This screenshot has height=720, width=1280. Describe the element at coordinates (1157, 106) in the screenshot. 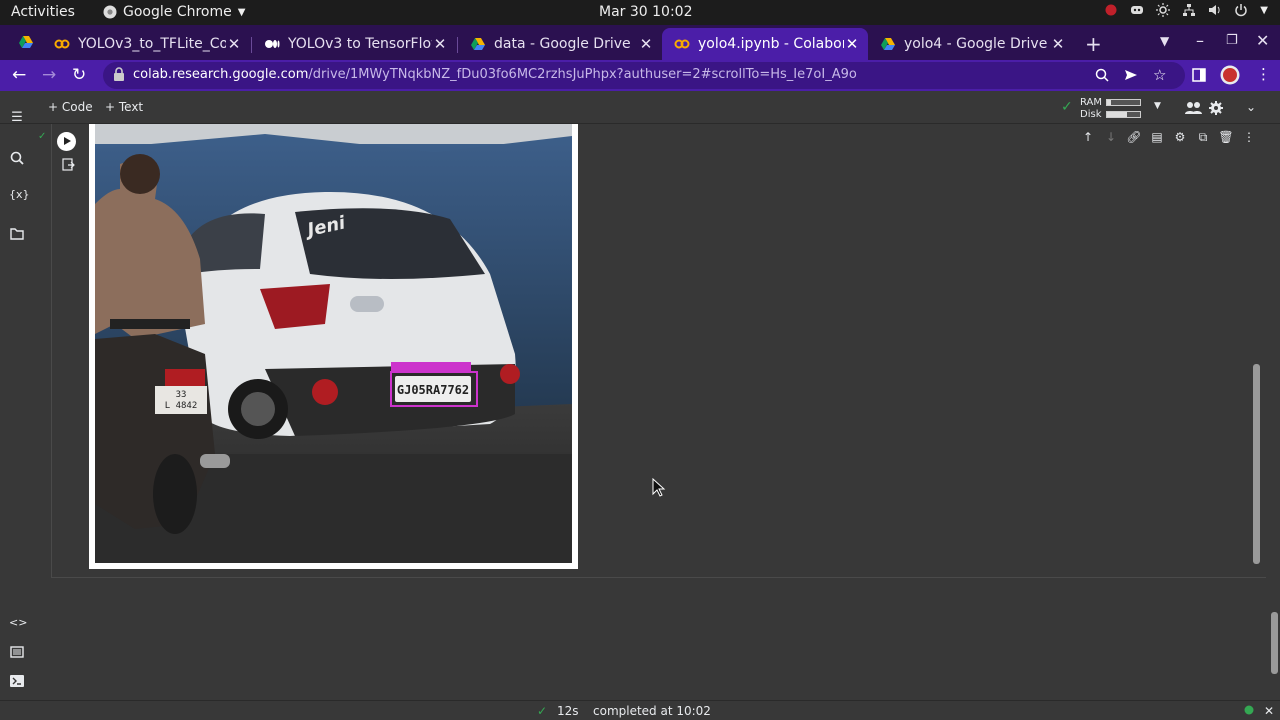

I see `resources-chevron-icon: ▼` at that location.